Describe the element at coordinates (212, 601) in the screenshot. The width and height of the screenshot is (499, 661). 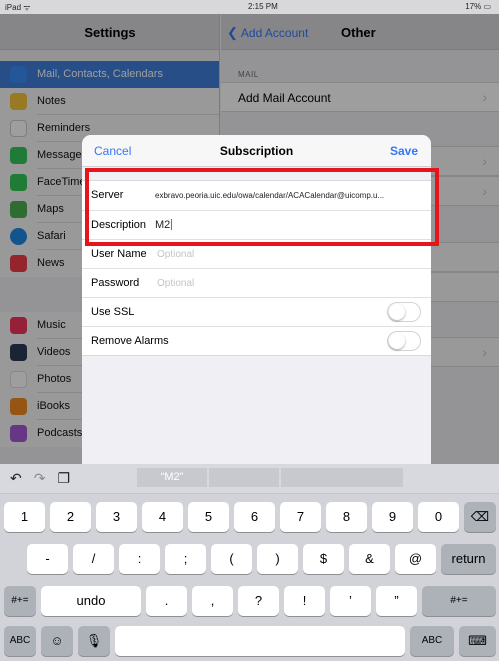
I see `key-comma: ,` at that location.